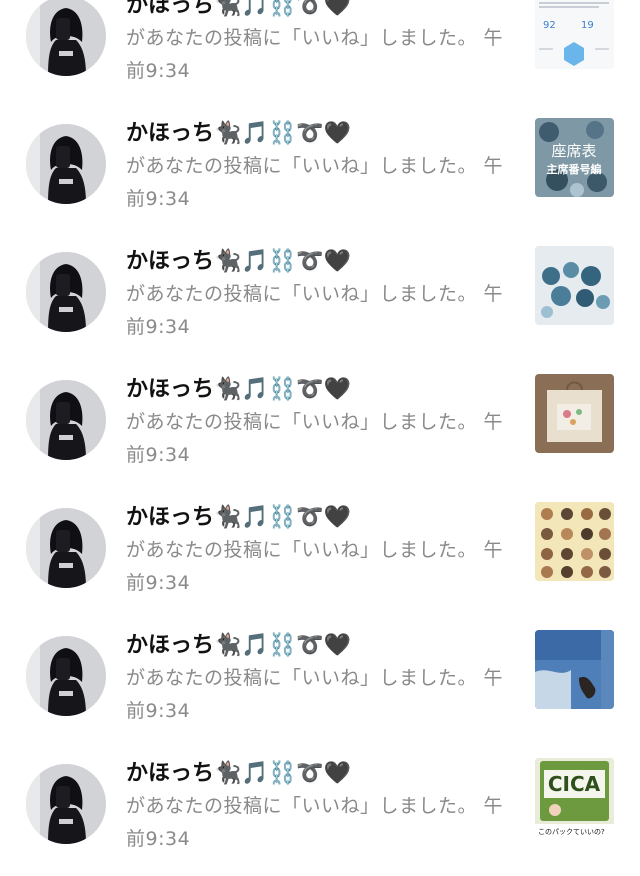 This screenshot has width=640, height=876. I want to click on thumb-subtitle: 主席番号編, so click(574, 169).